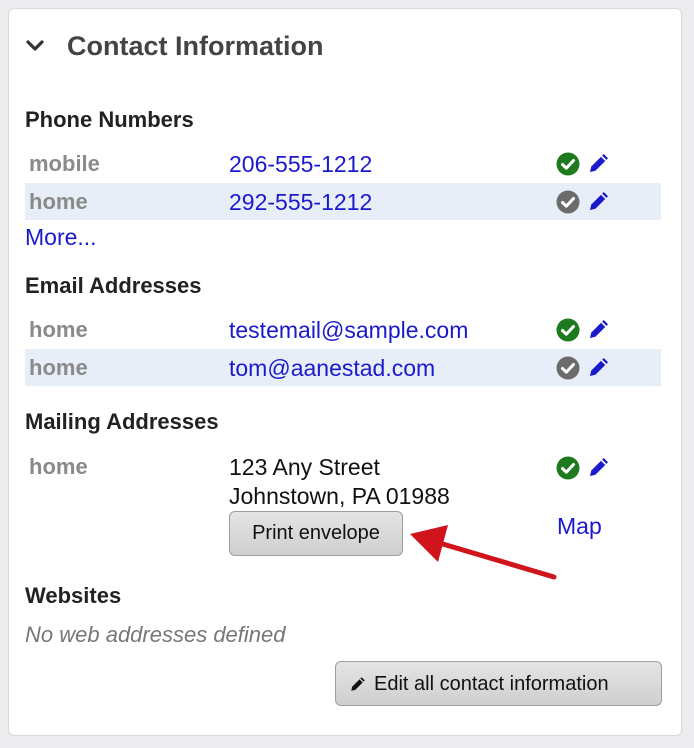  What do you see at coordinates (73, 595) in the screenshot?
I see `websites-section-title: Websites` at bounding box center [73, 595].